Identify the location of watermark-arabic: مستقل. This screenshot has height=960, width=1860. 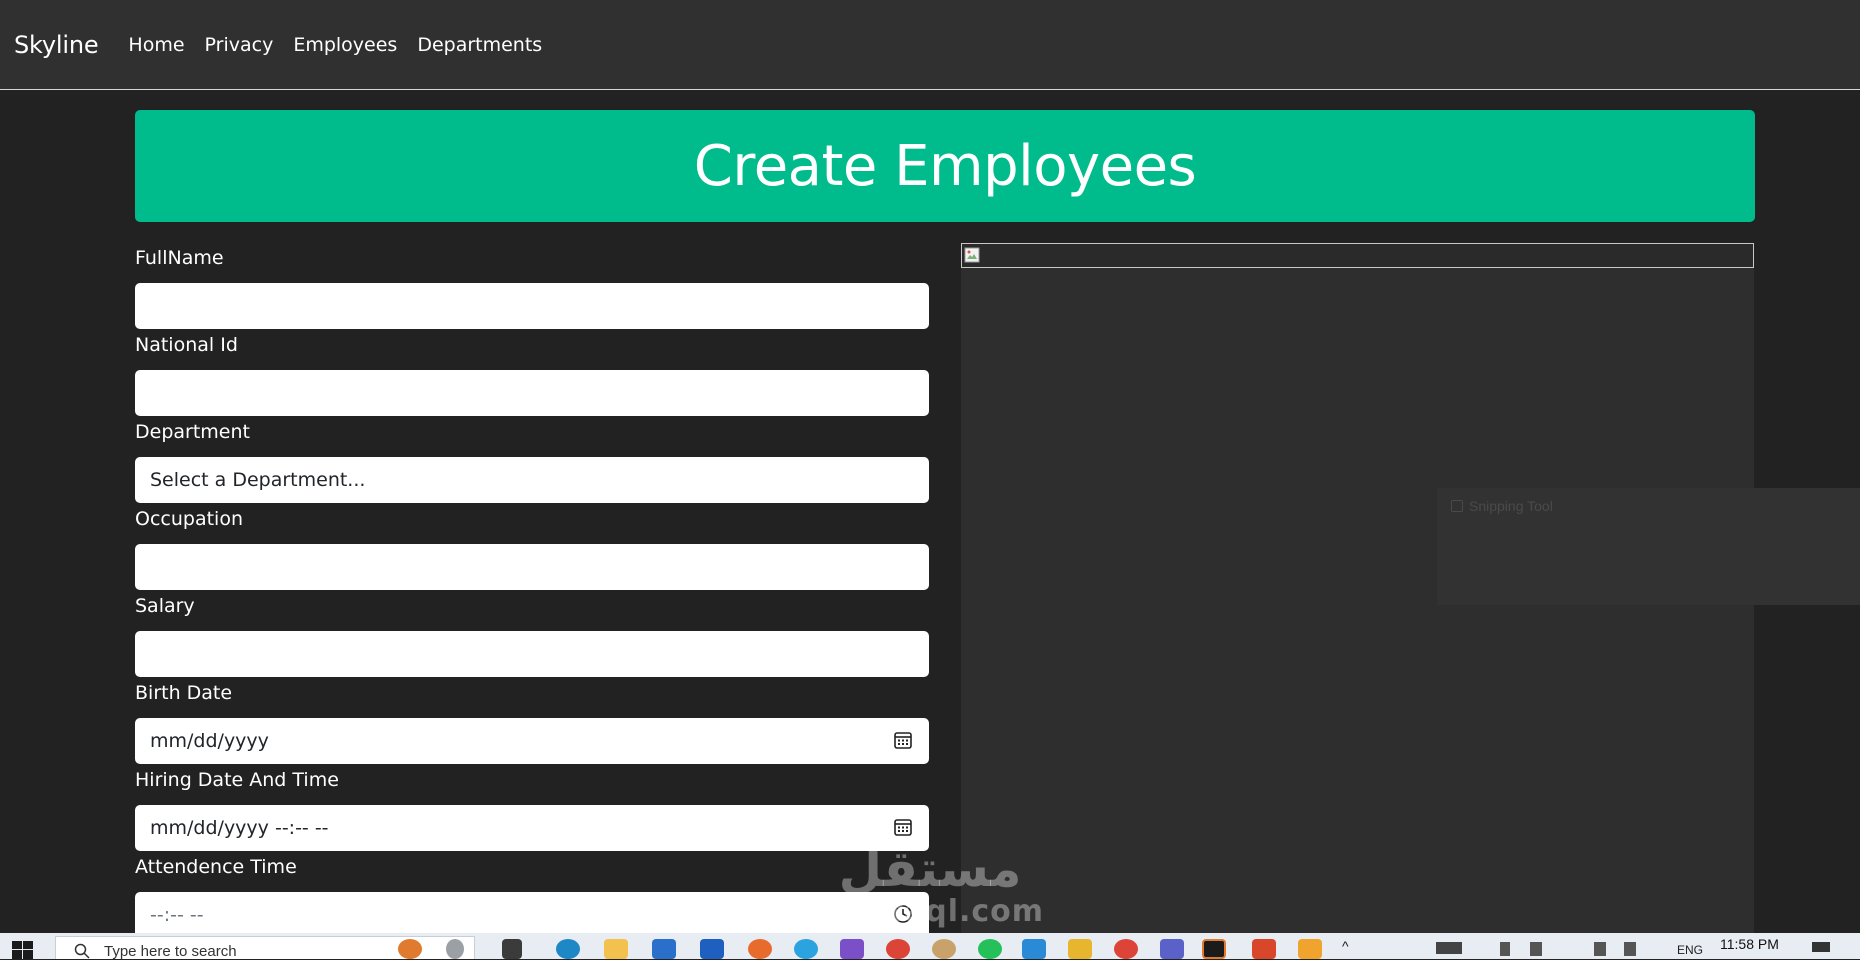
(930, 869).